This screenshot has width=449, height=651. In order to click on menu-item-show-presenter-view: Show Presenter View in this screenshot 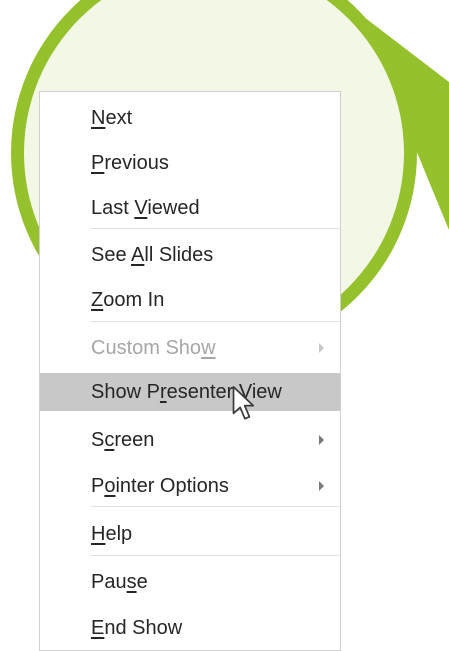, I will do `click(190, 392)`.